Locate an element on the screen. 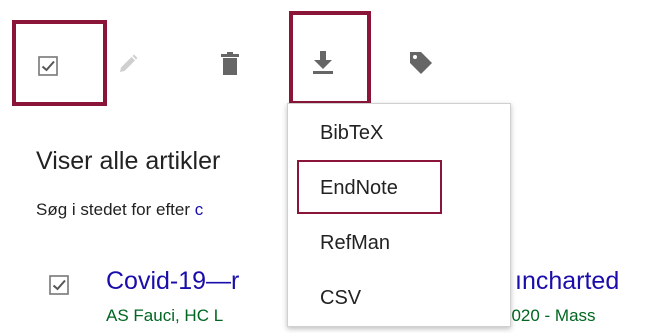  search-instead-text: Søg i stedet for efter is located at coordinates (113, 209).